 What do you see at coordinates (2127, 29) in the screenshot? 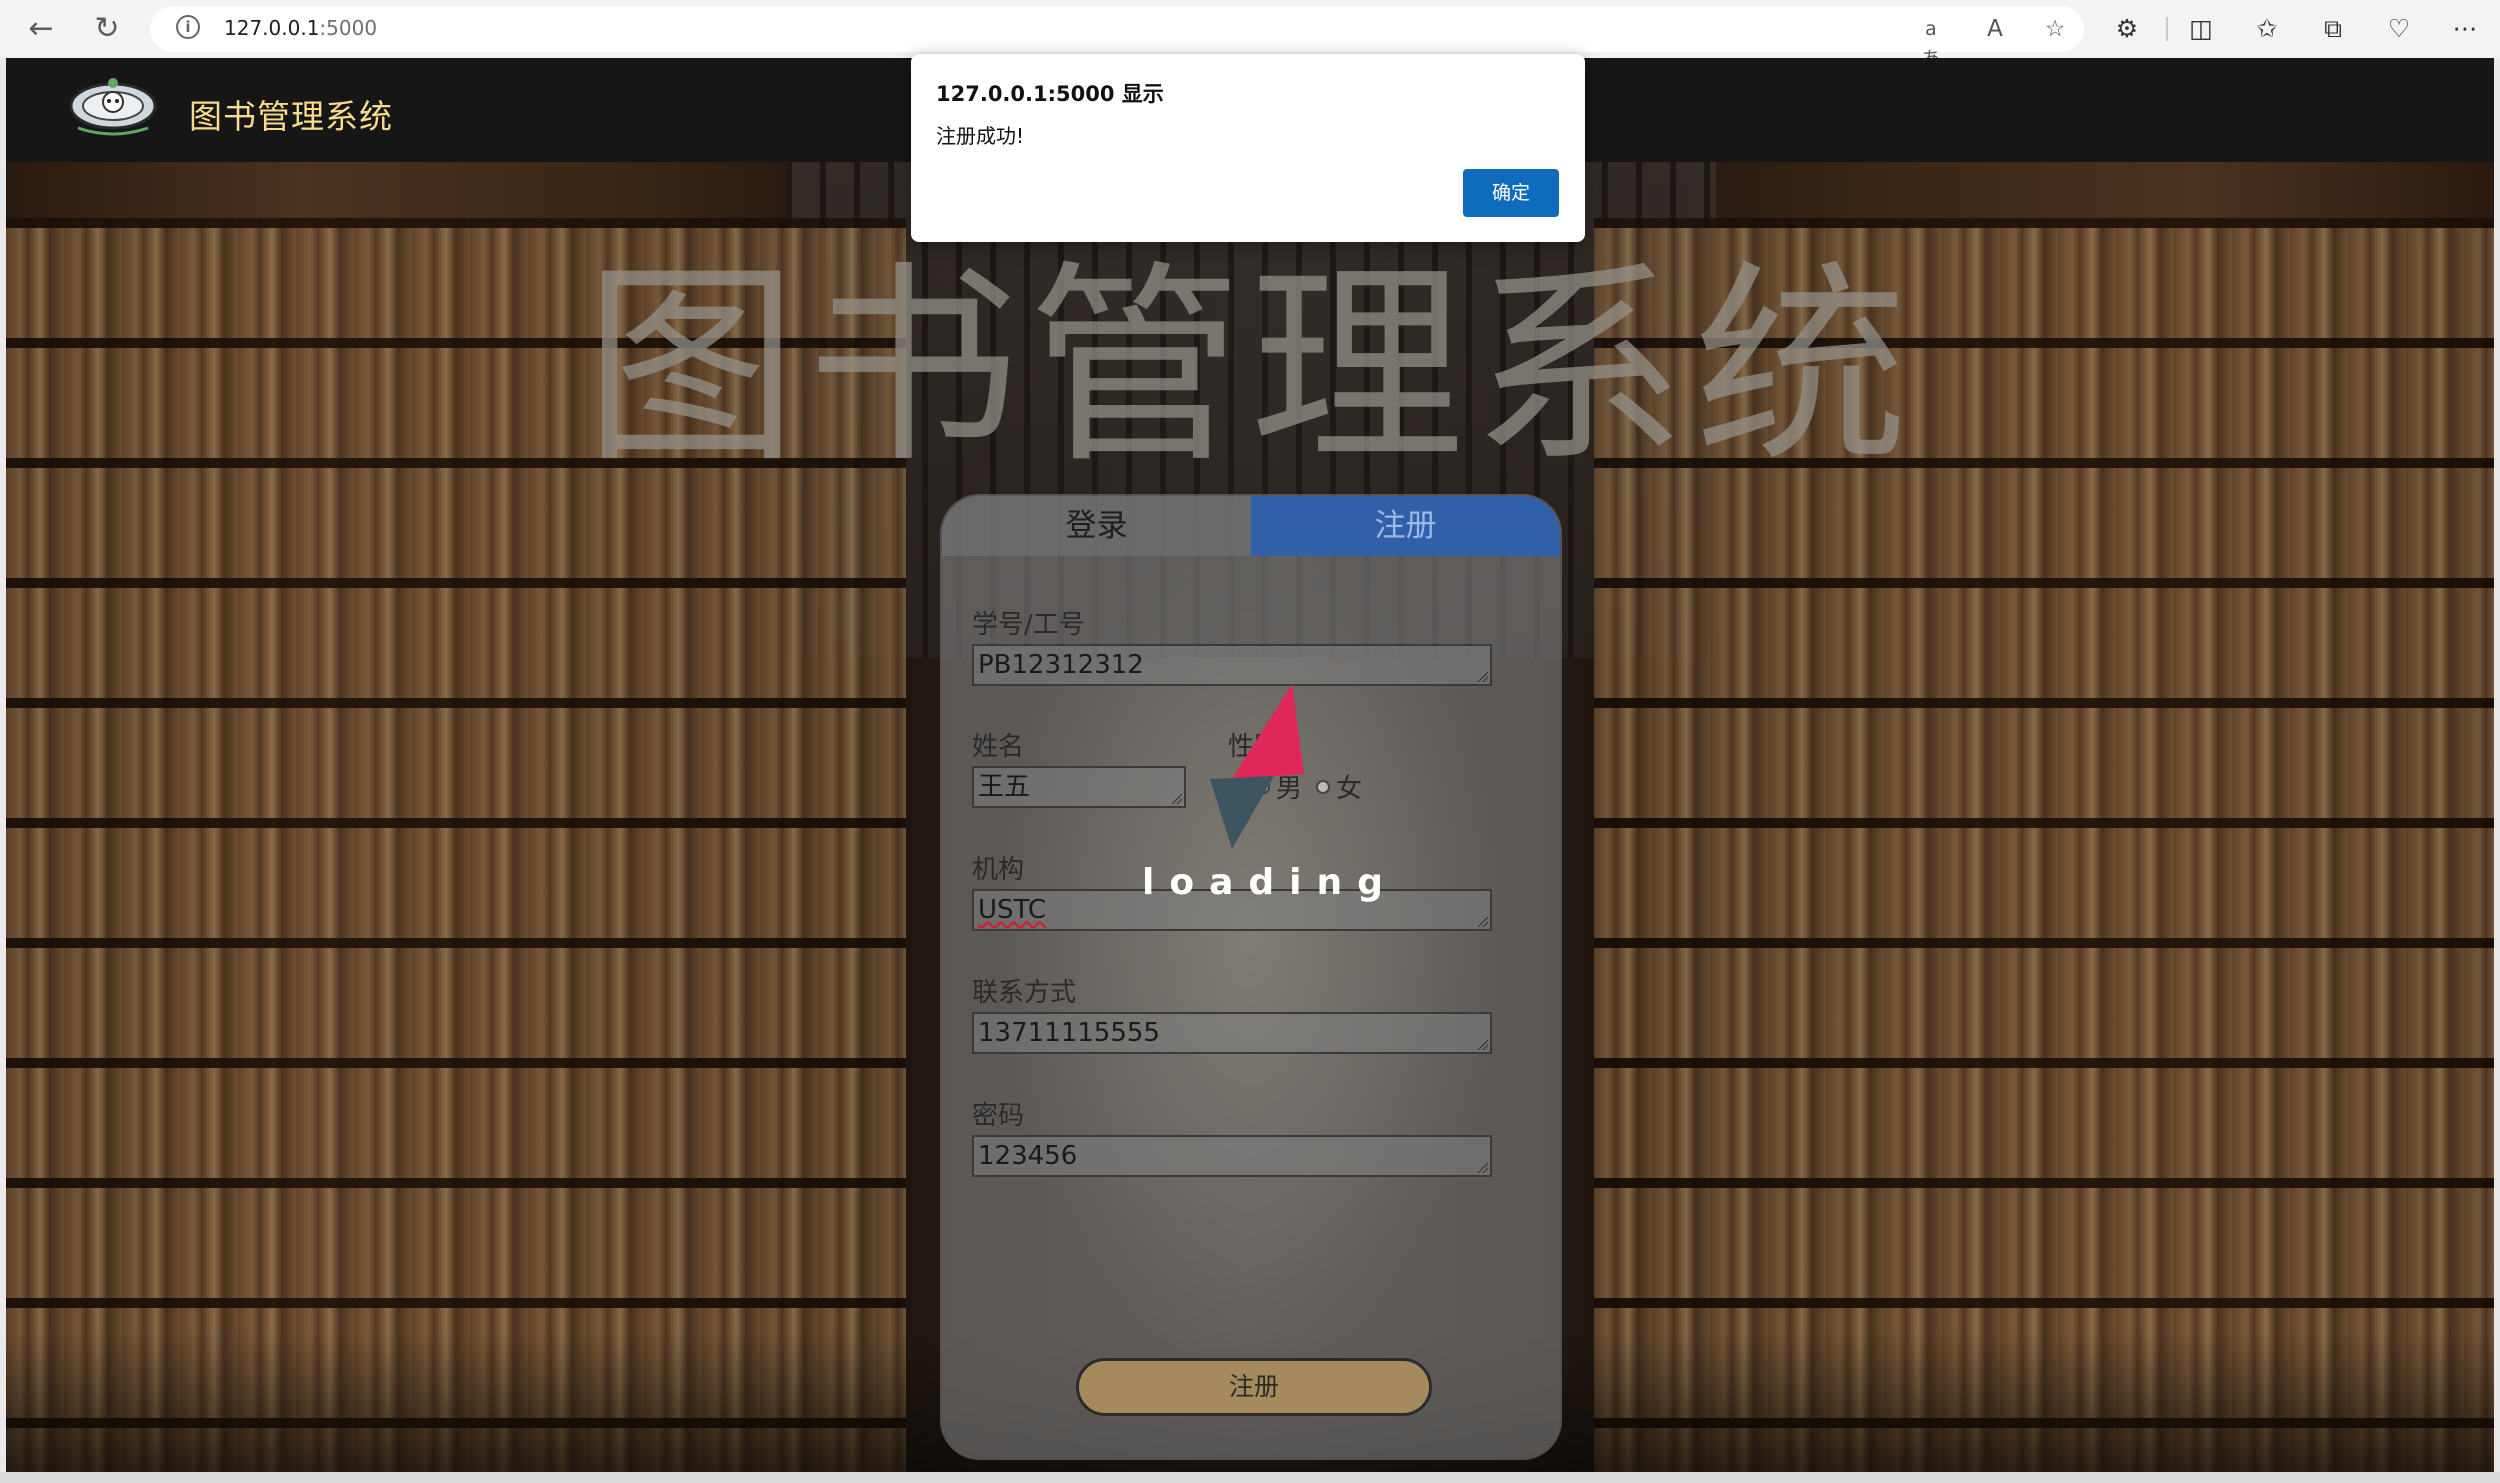
I see `extensions-icon: ⚙` at bounding box center [2127, 29].